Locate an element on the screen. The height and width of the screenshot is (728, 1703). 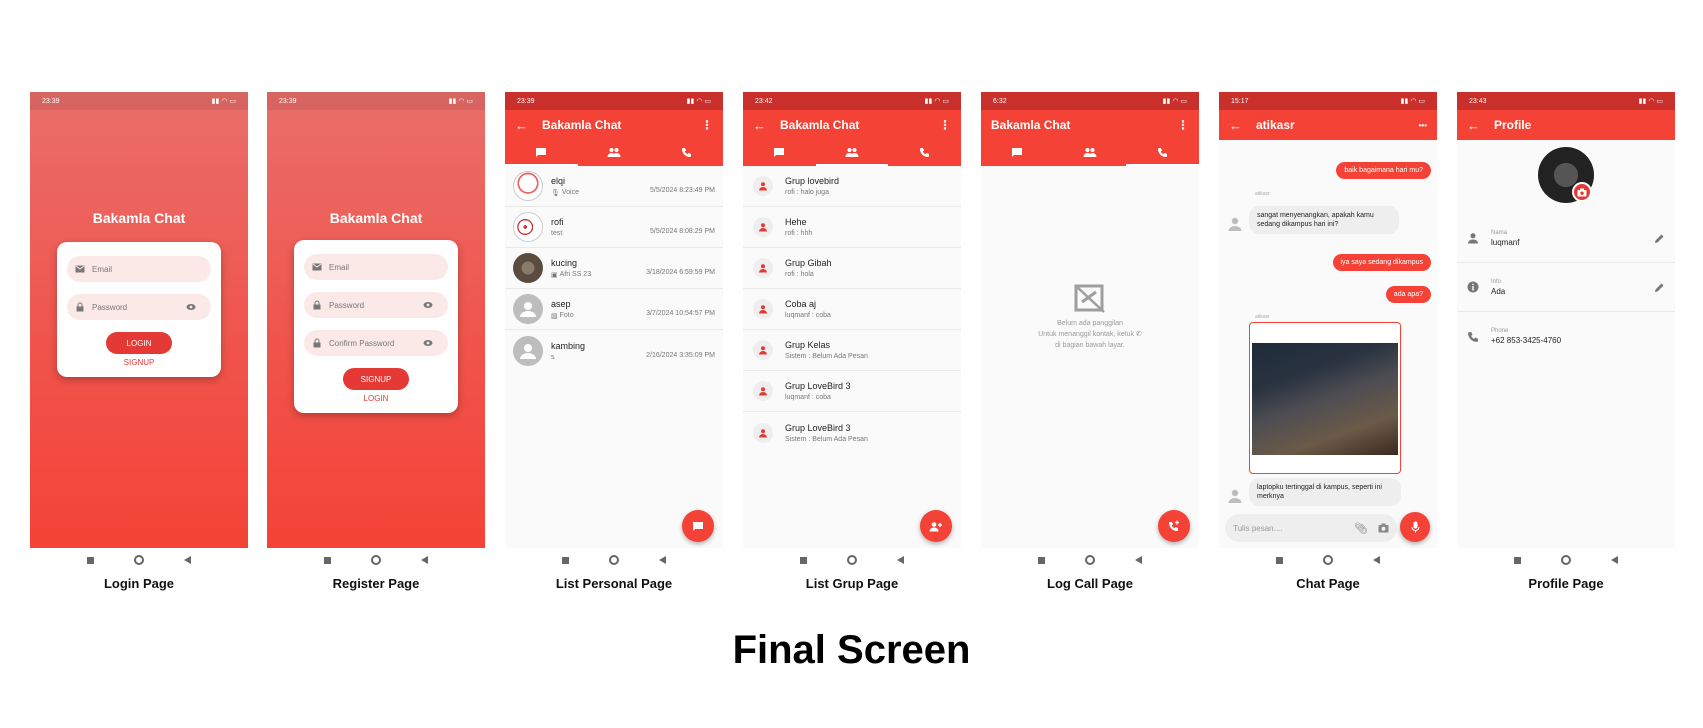
list-item: Grup lovebird rofi : halo juga is located at coordinates (852, 186).